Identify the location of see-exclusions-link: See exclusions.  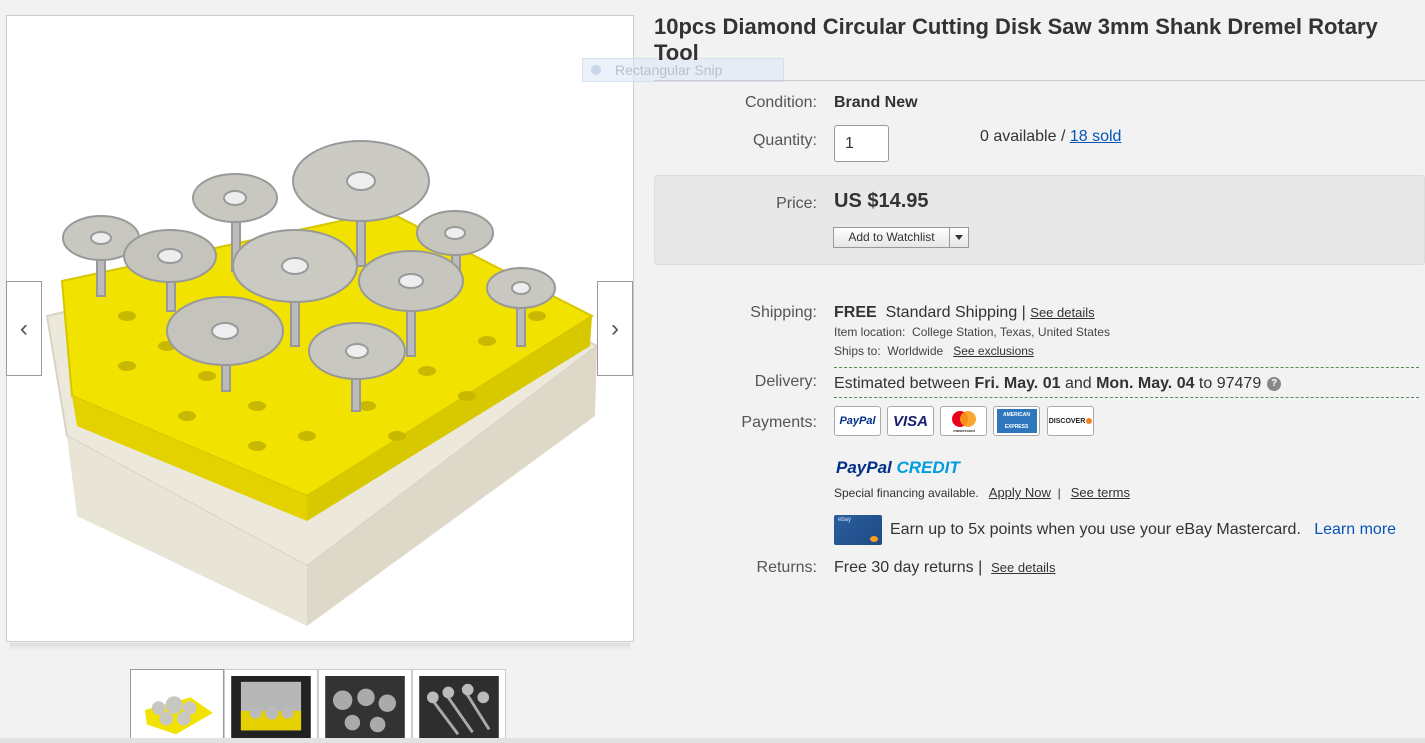
(993, 351).